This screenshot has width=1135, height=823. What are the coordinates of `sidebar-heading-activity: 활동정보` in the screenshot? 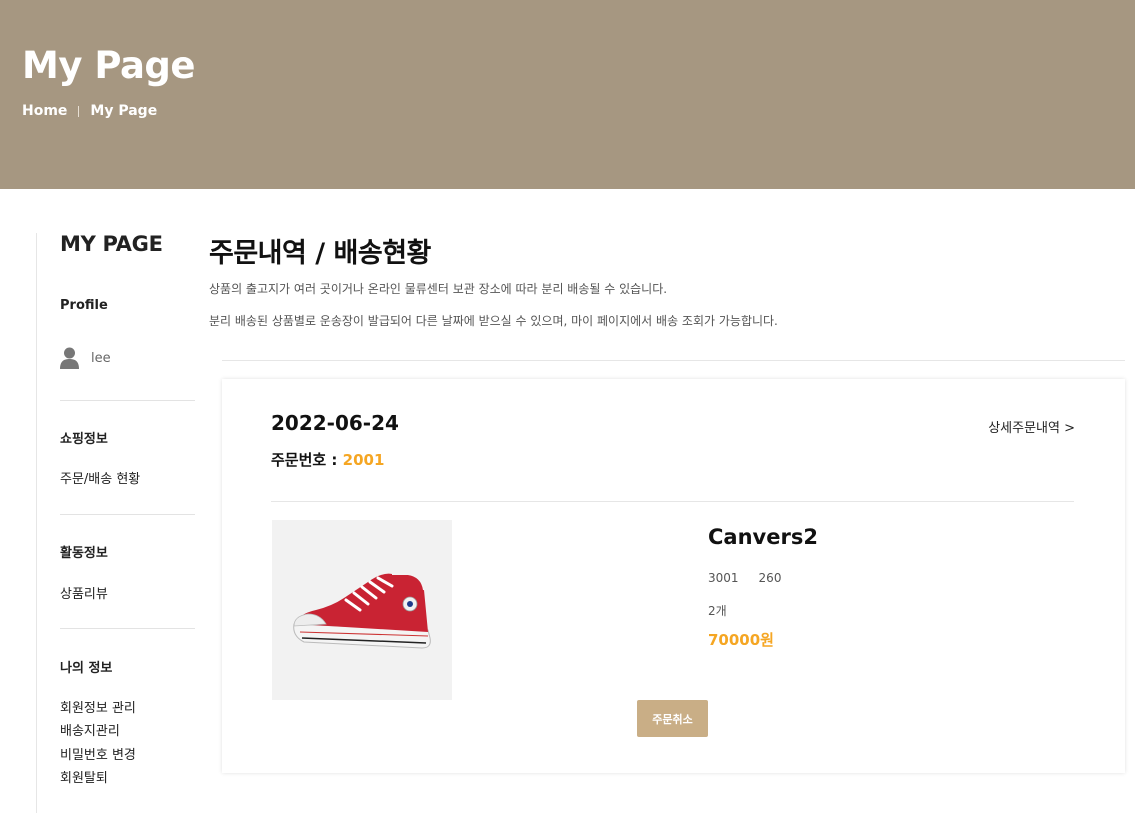 It's located at (84, 553).